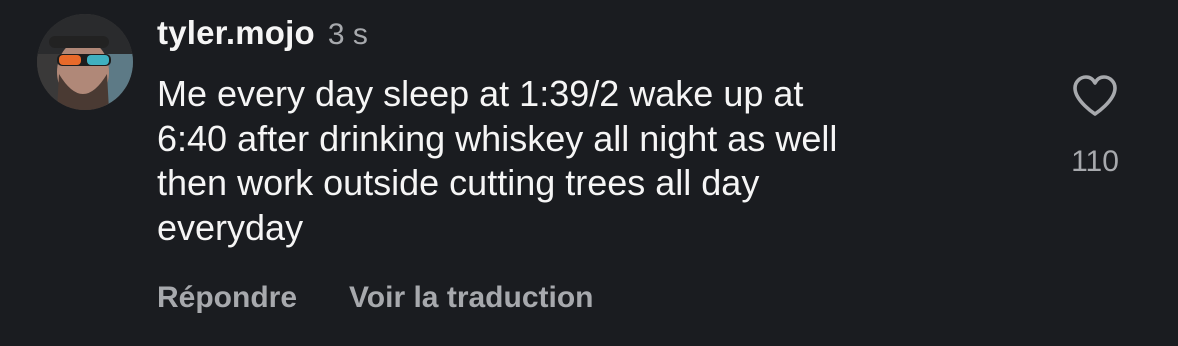 This screenshot has height=346, width=1178. Describe the element at coordinates (1095, 98) in the screenshot. I see `heart-outline-icon` at that location.